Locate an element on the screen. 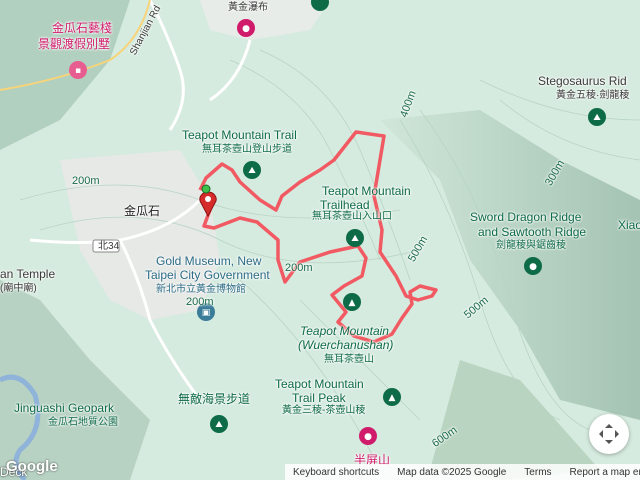 The height and width of the screenshot is (480, 640). museum-label-2: Taipei City Government is located at coordinates (207, 275).